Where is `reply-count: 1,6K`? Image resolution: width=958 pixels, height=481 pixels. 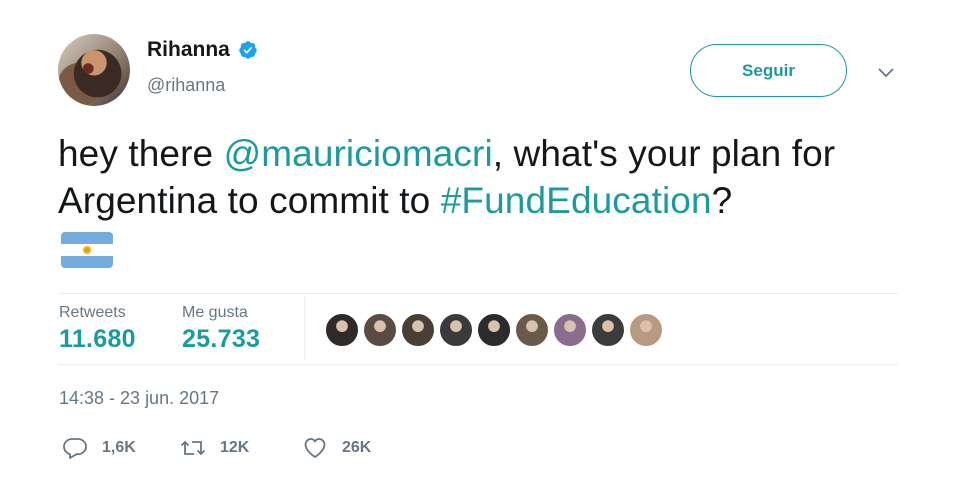
reply-count: 1,6K is located at coordinates (119, 447).